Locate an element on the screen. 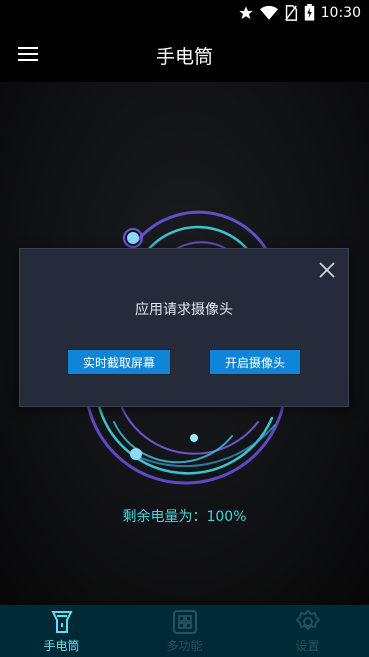 This screenshot has height=657, width=369. status-bar: 10:30 is located at coordinates (184, 13).